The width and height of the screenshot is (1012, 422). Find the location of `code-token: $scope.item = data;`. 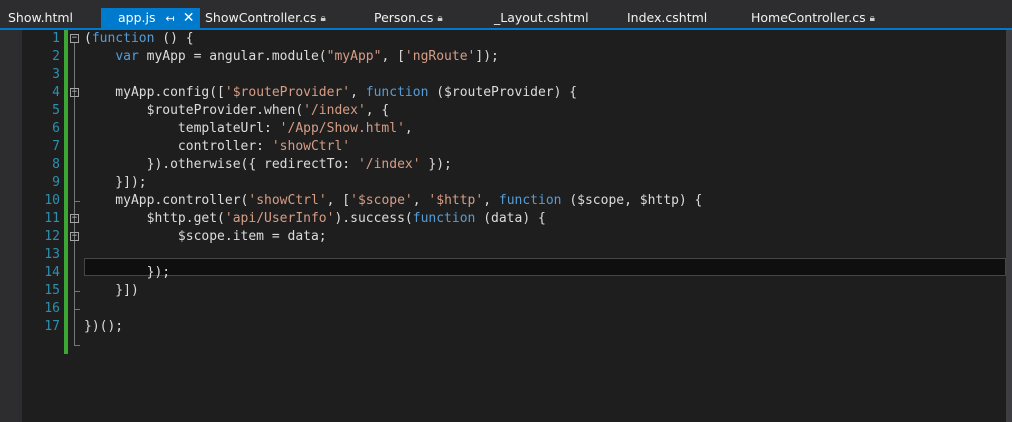

code-token: $scope.item = data; is located at coordinates (205, 236).